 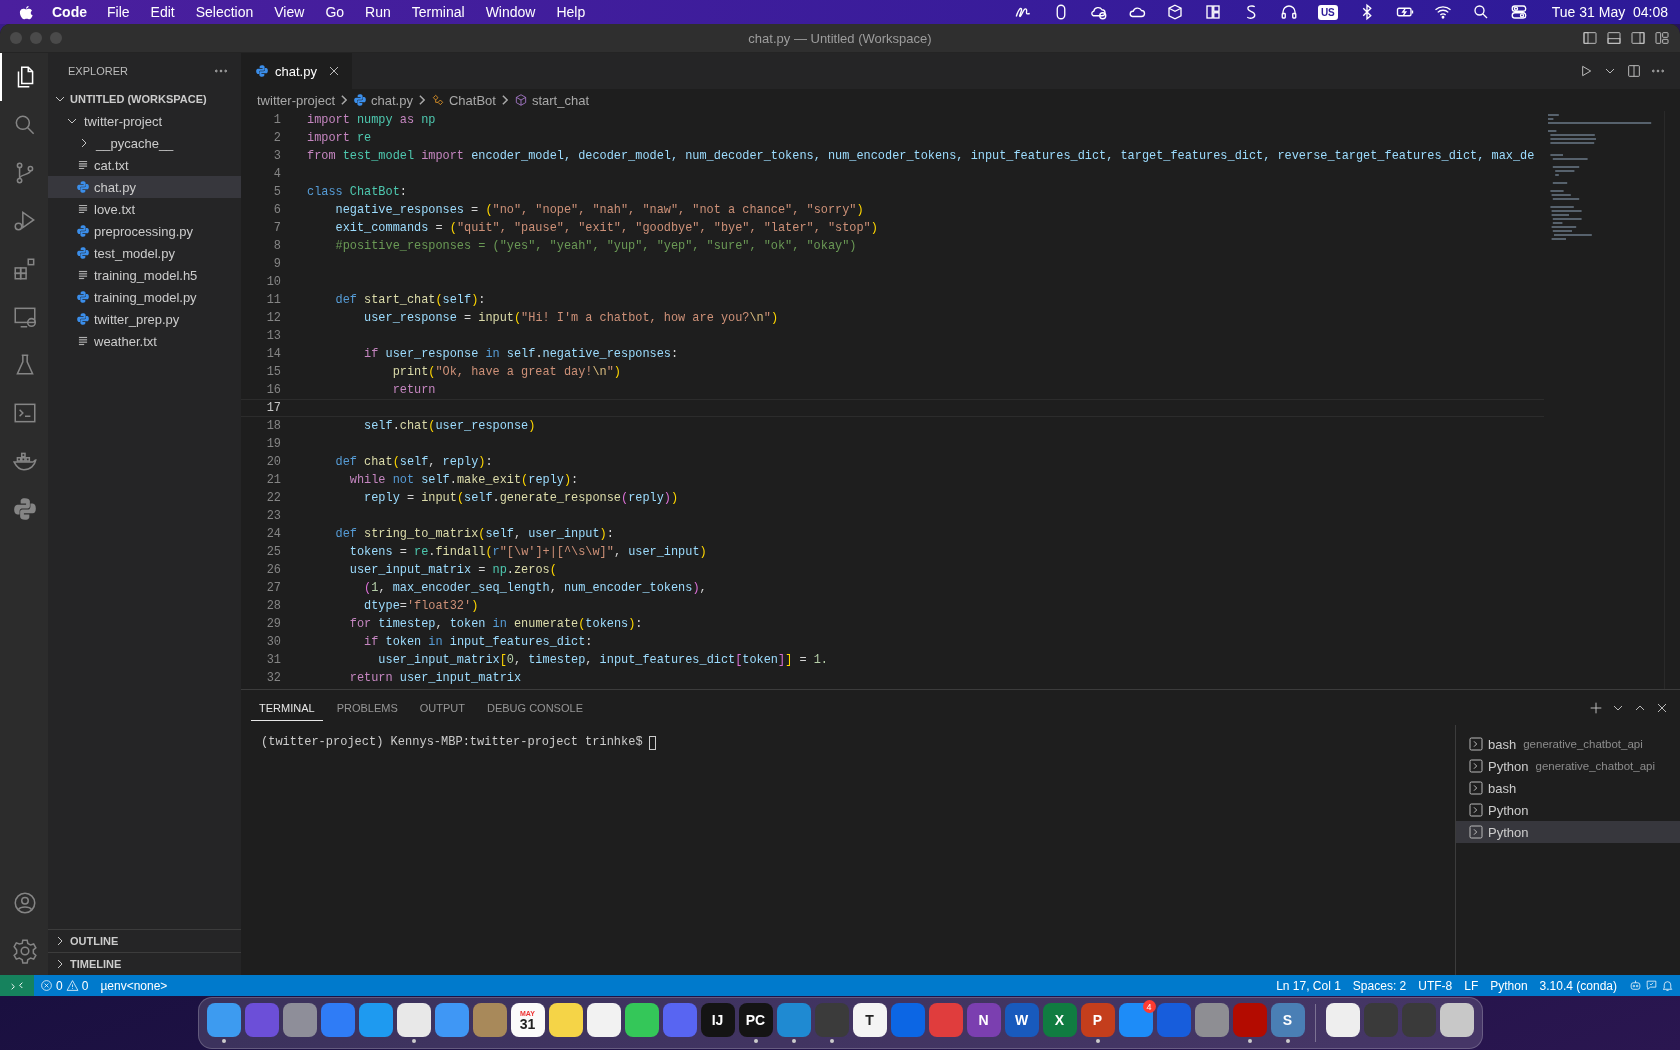 I want to click on settings-icon, so click(x=25, y=951).